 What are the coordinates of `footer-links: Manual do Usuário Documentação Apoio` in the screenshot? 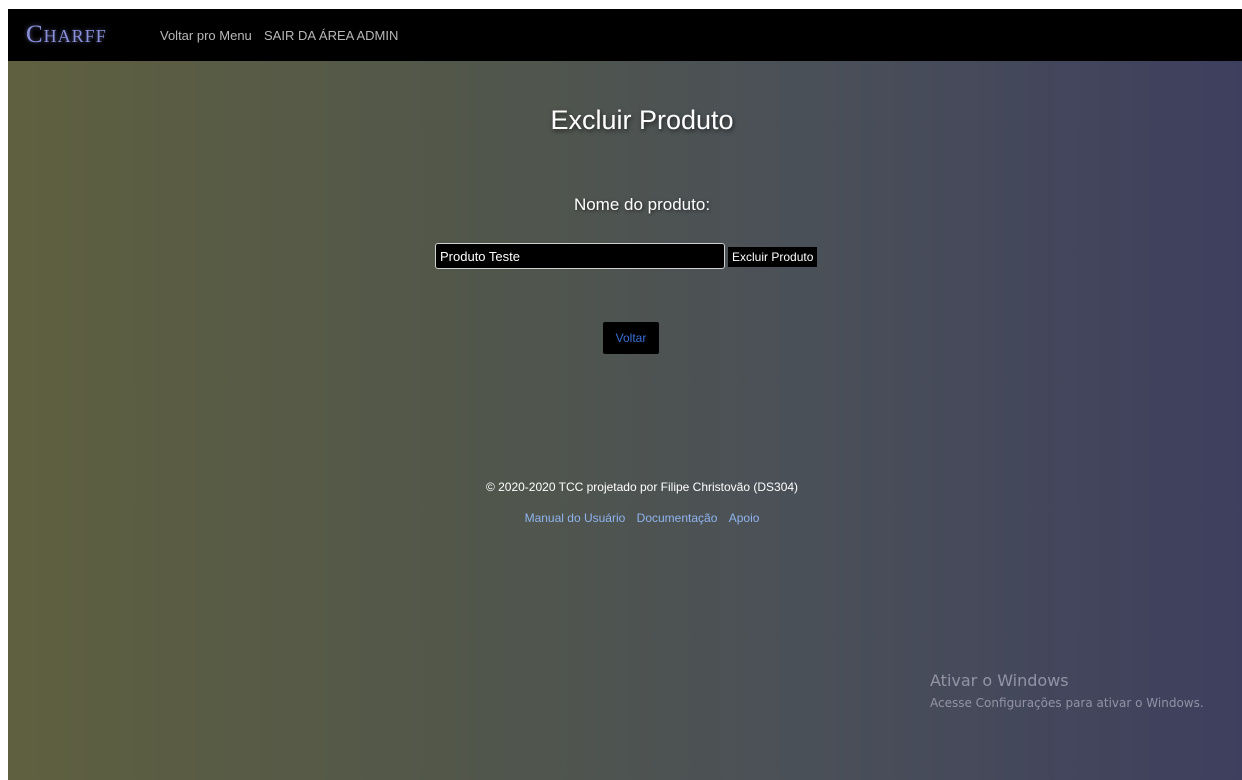 It's located at (625, 518).